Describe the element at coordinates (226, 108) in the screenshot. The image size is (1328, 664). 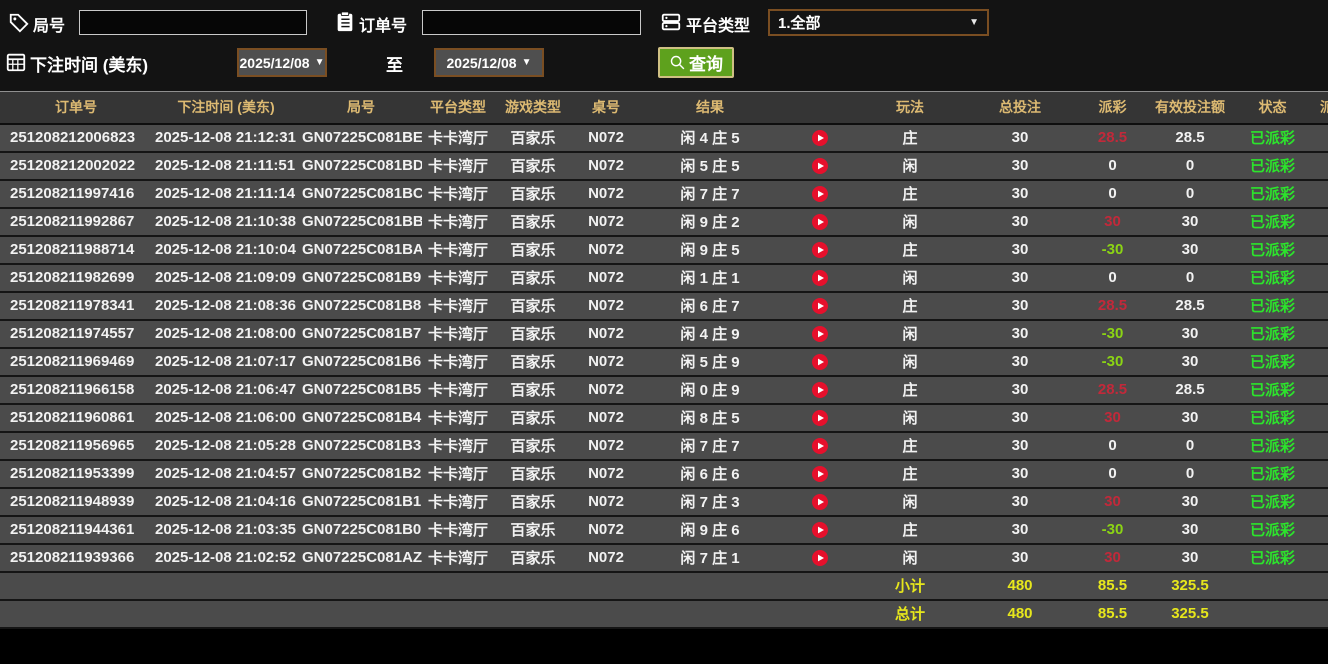
I see `col-bet-time: 下注时间 (美东)` at that location.